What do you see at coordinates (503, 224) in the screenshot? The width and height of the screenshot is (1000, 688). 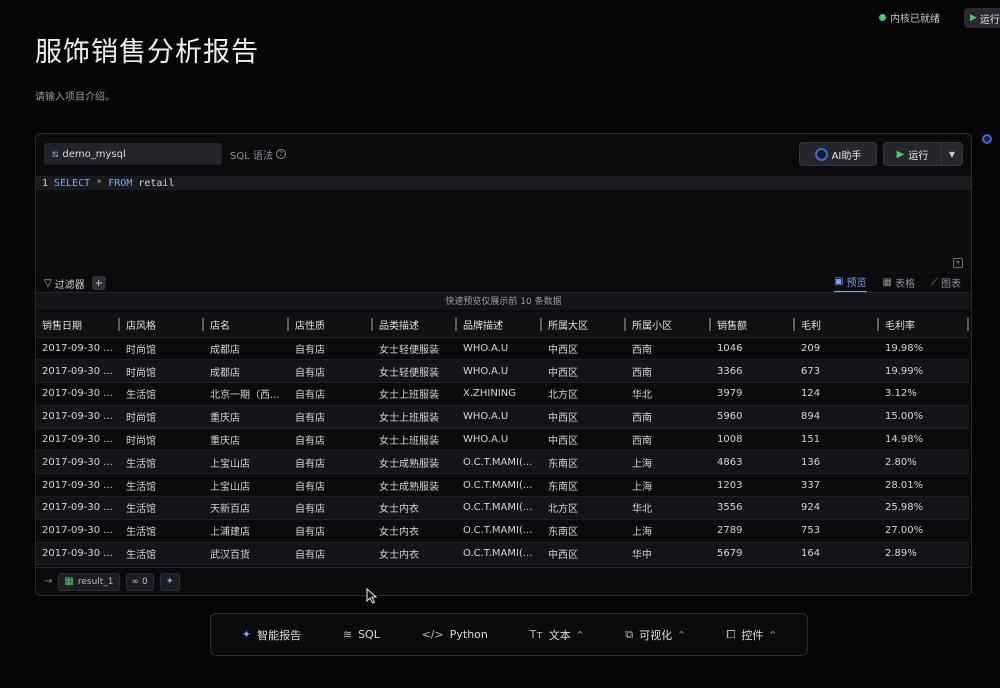 I see `sql-editor: 1 SELECT * FROM retail ⌗` at bounding box center [503, 224].